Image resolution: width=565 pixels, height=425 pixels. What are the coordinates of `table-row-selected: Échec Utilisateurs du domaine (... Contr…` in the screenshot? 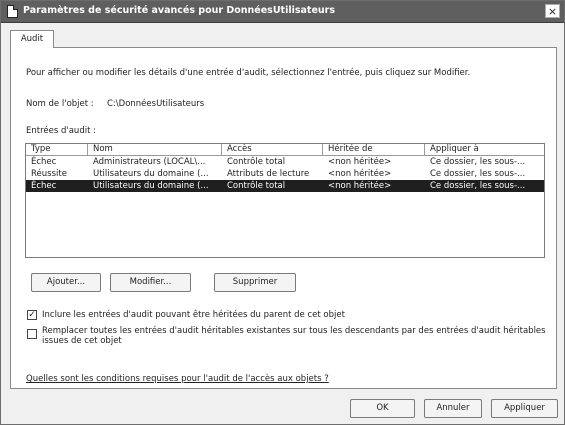 It's located at (285, 186).